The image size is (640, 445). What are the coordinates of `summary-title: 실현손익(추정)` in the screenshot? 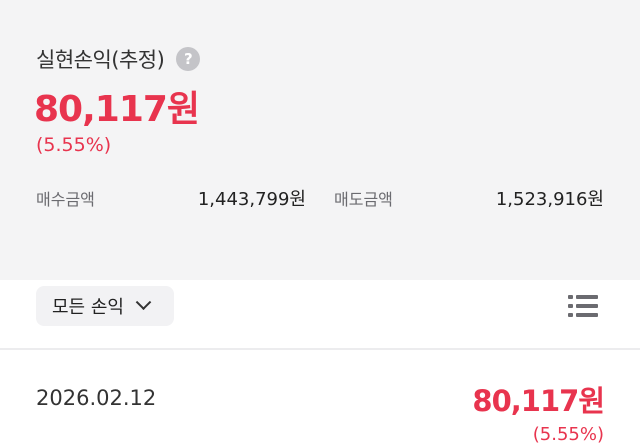 It's located at (100, 60).